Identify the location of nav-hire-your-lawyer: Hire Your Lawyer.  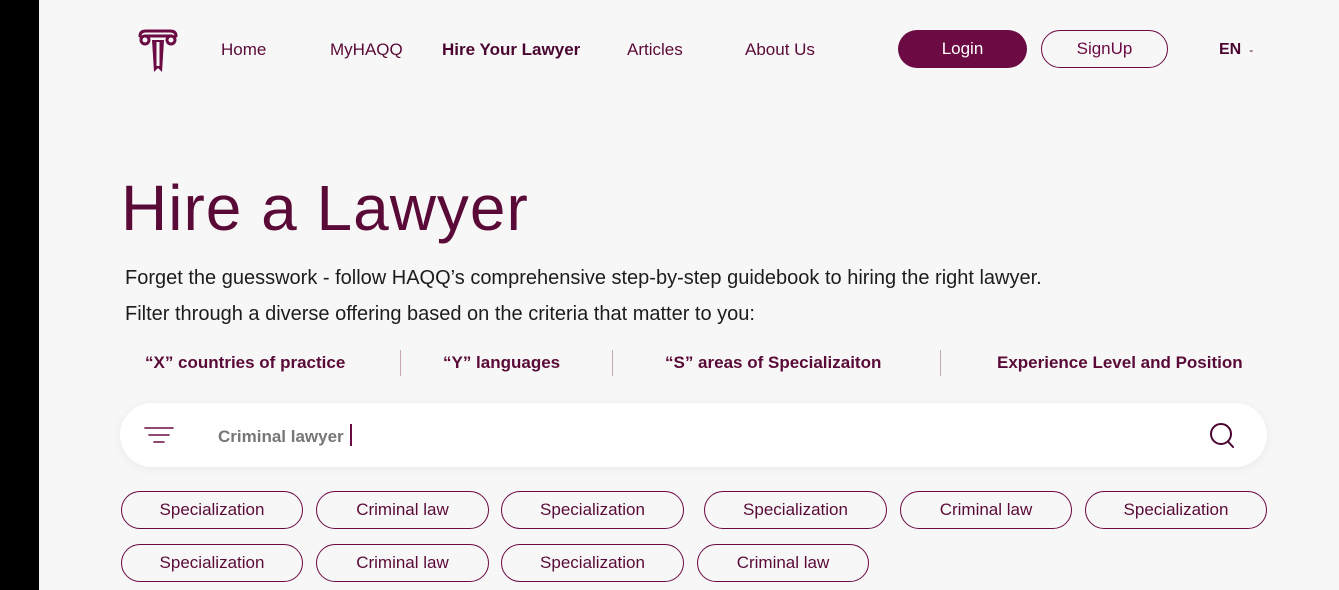
(511, 50).